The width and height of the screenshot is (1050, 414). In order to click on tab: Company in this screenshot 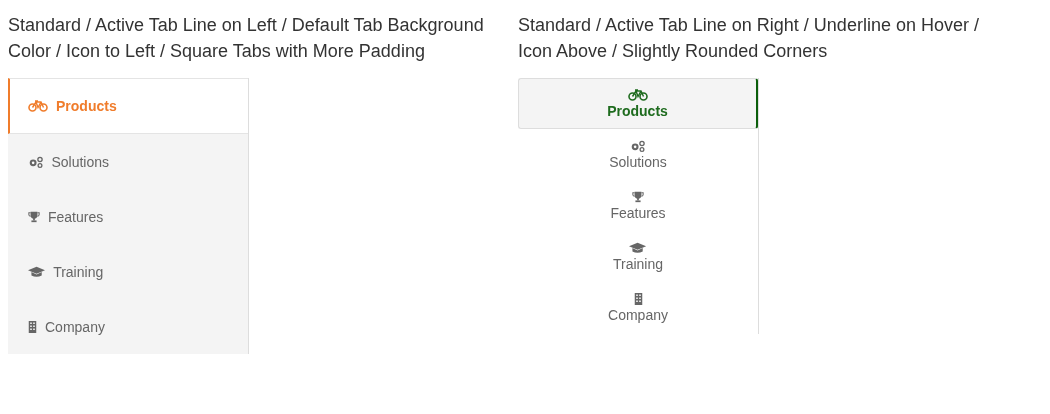, I will do `click(638, 307)`.